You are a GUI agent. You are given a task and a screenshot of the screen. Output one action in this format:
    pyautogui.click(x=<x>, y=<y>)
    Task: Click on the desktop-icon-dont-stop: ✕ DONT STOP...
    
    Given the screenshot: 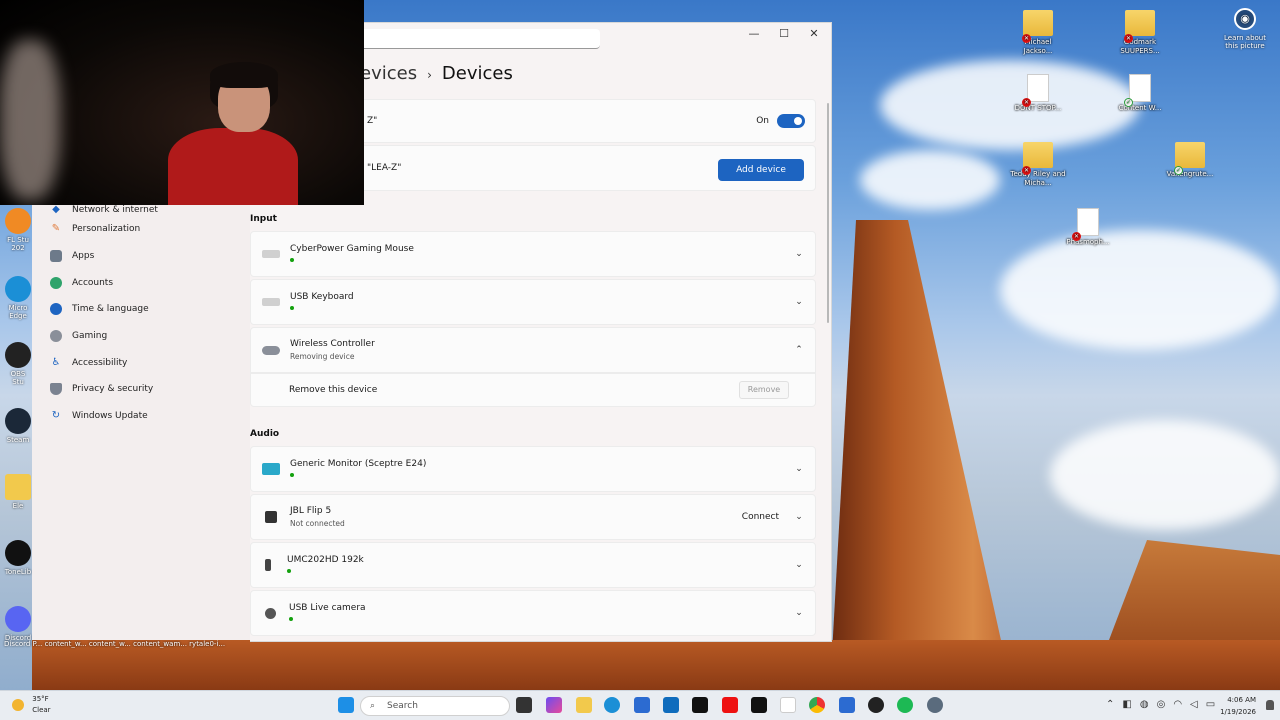 What is the action you would take?
    pyautogui.click(x=1038, y=93)
    